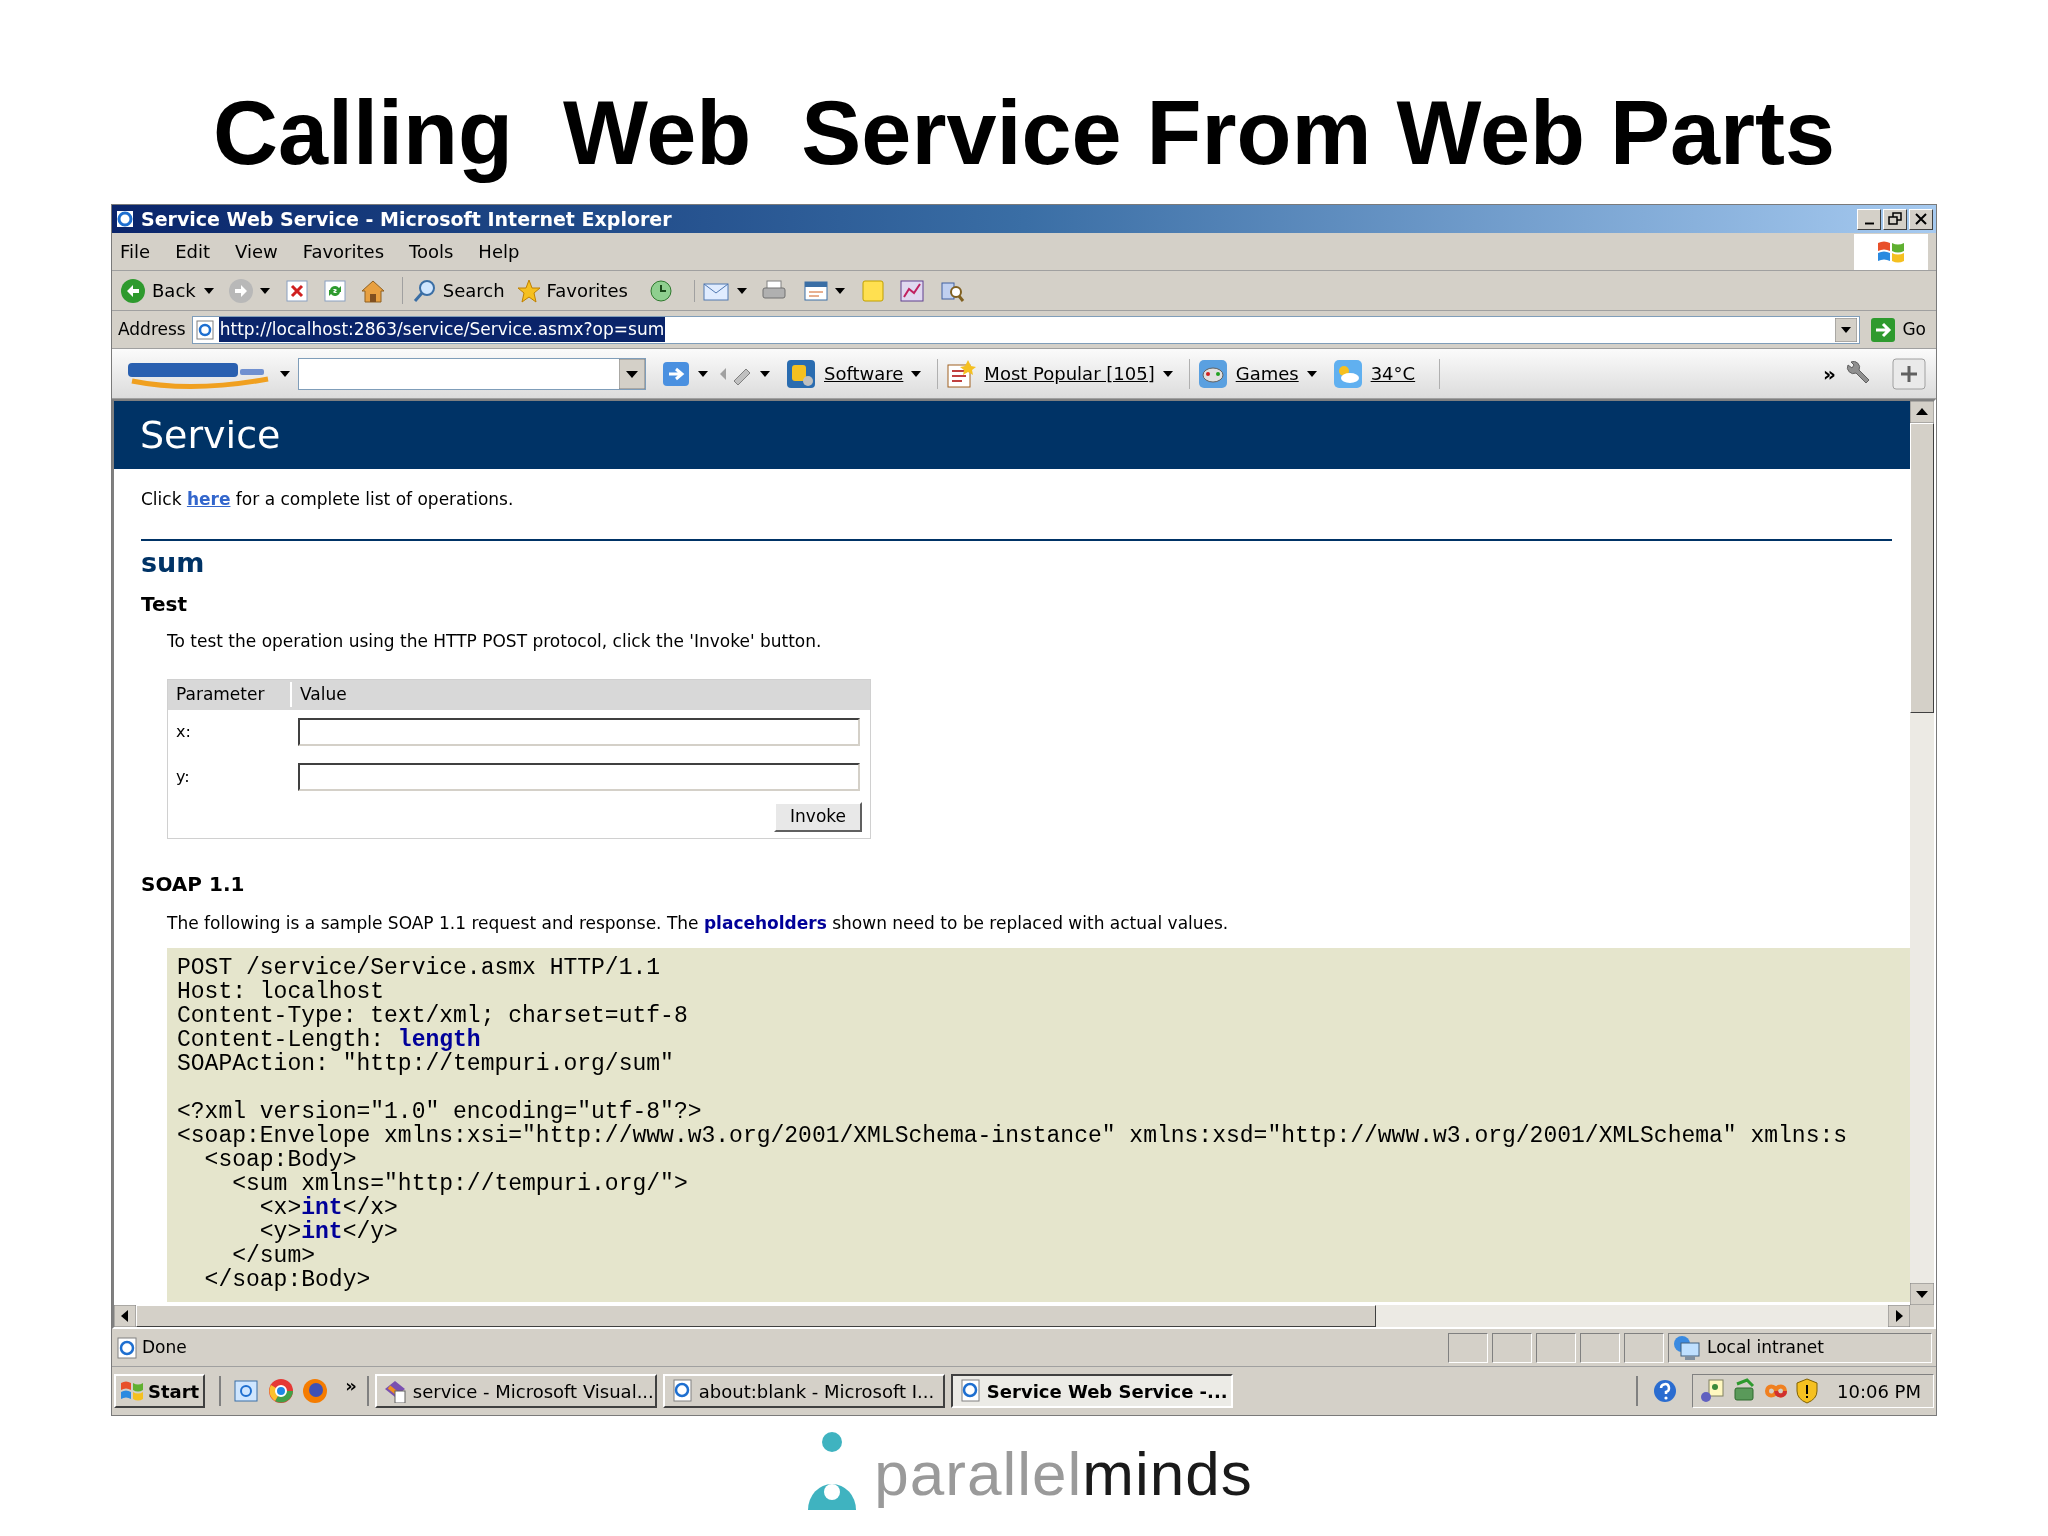 The height and width of the screenshot is (1536, 2048). What do you see at coordinates (281, 1391) in the screenshot?
I see `round-browser-icon` at bounding box center [281, 1391].